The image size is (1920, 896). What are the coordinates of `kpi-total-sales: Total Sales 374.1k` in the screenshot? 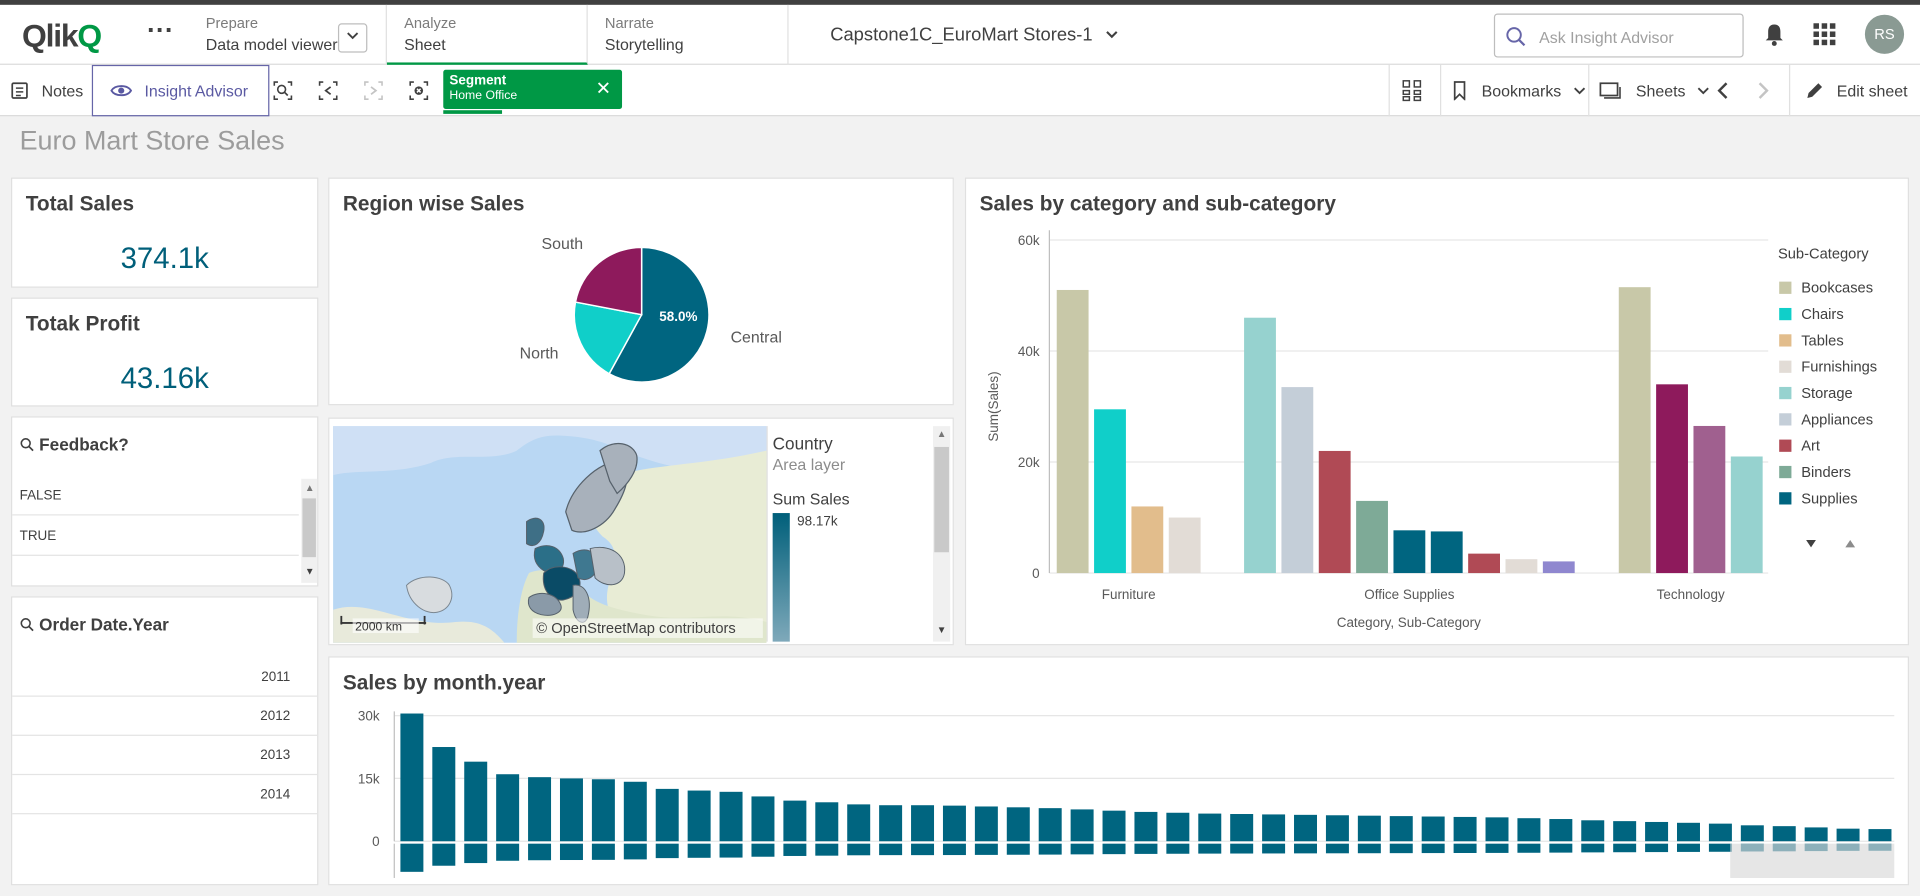 It's located at (165, 232).